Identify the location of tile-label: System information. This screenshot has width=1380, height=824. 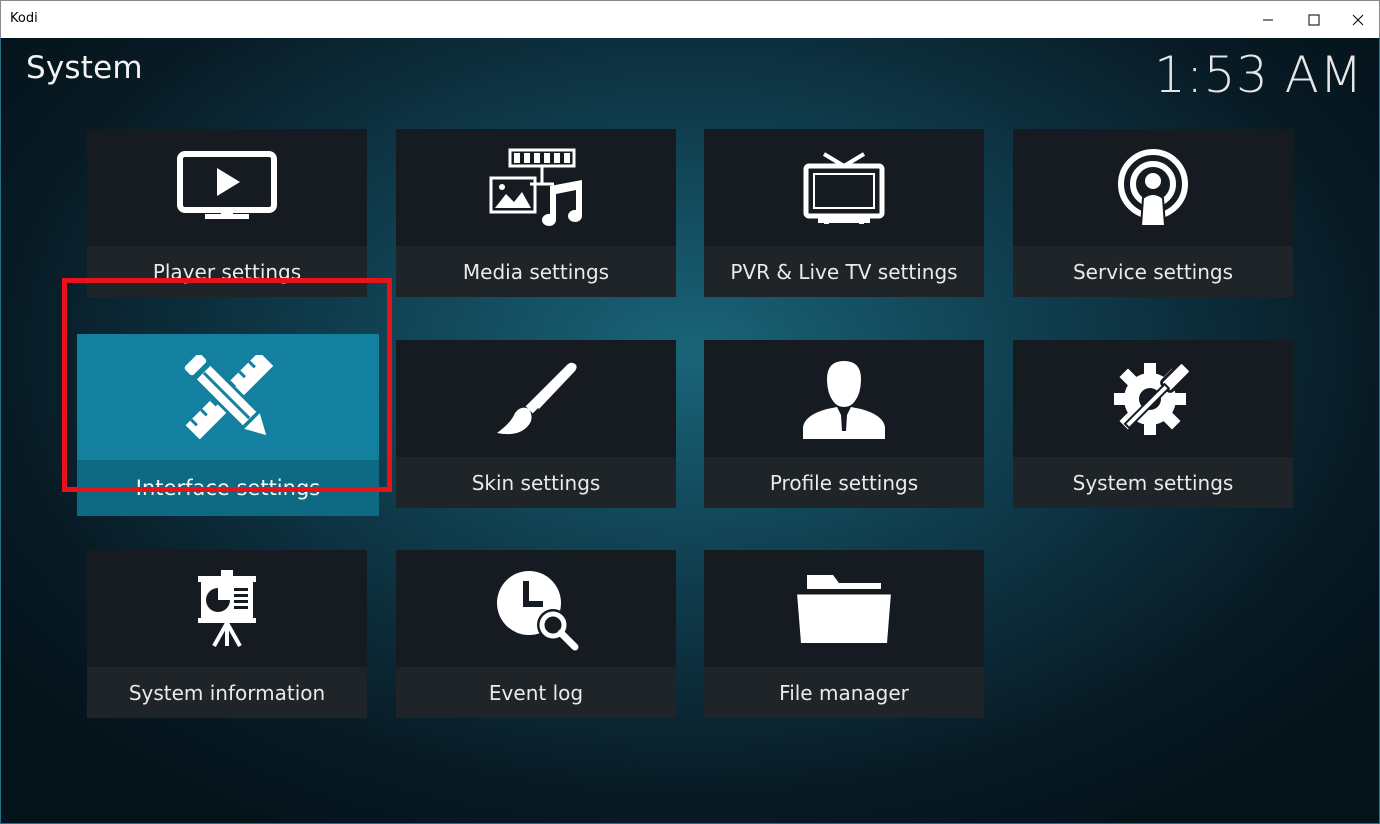
(227, 692).